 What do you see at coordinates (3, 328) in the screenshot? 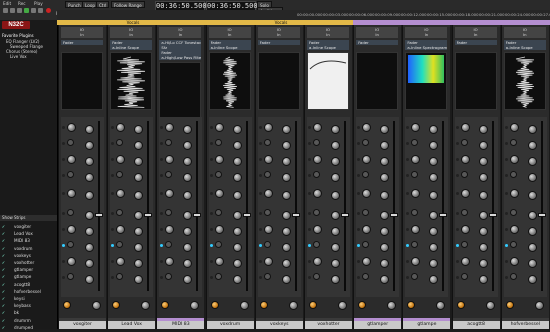
I see `checkbox-icon: ✓` at bounding box center [3, 328].